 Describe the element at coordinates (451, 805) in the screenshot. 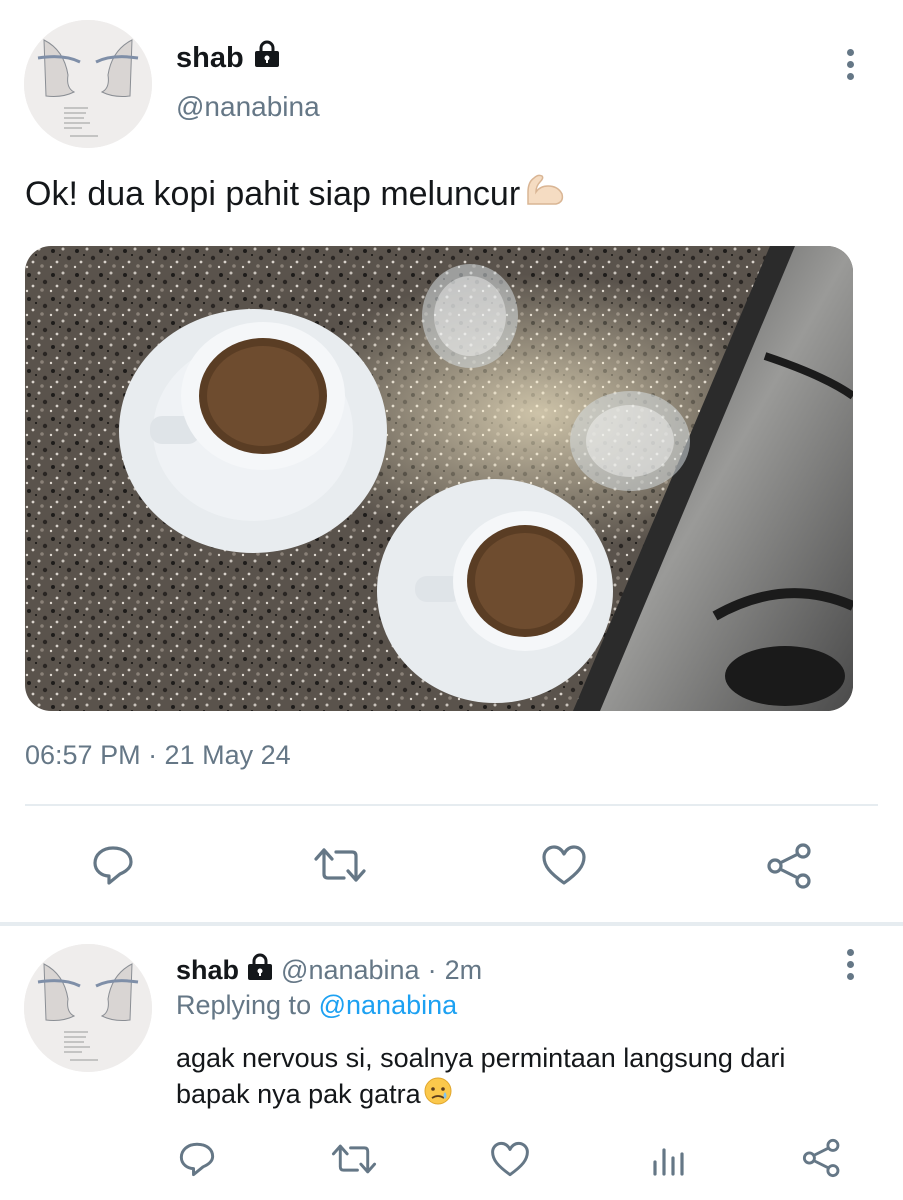

I see `divider` at that location.